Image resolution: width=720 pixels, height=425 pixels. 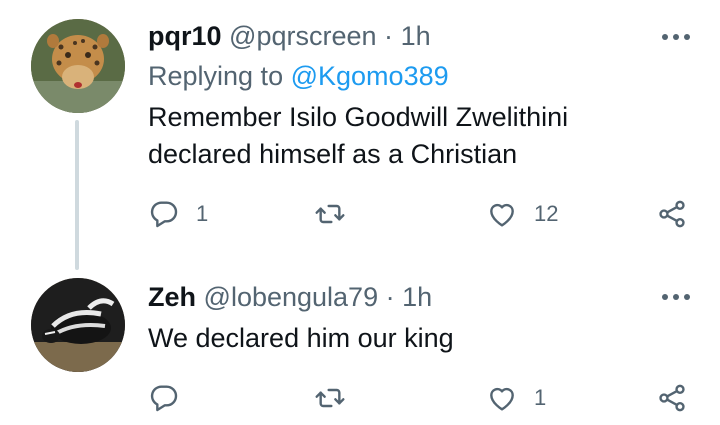 What do you see at coordinates (202, 213) in the screenshot?
I see `reply-count: 1` at bounding box center [202, 213].